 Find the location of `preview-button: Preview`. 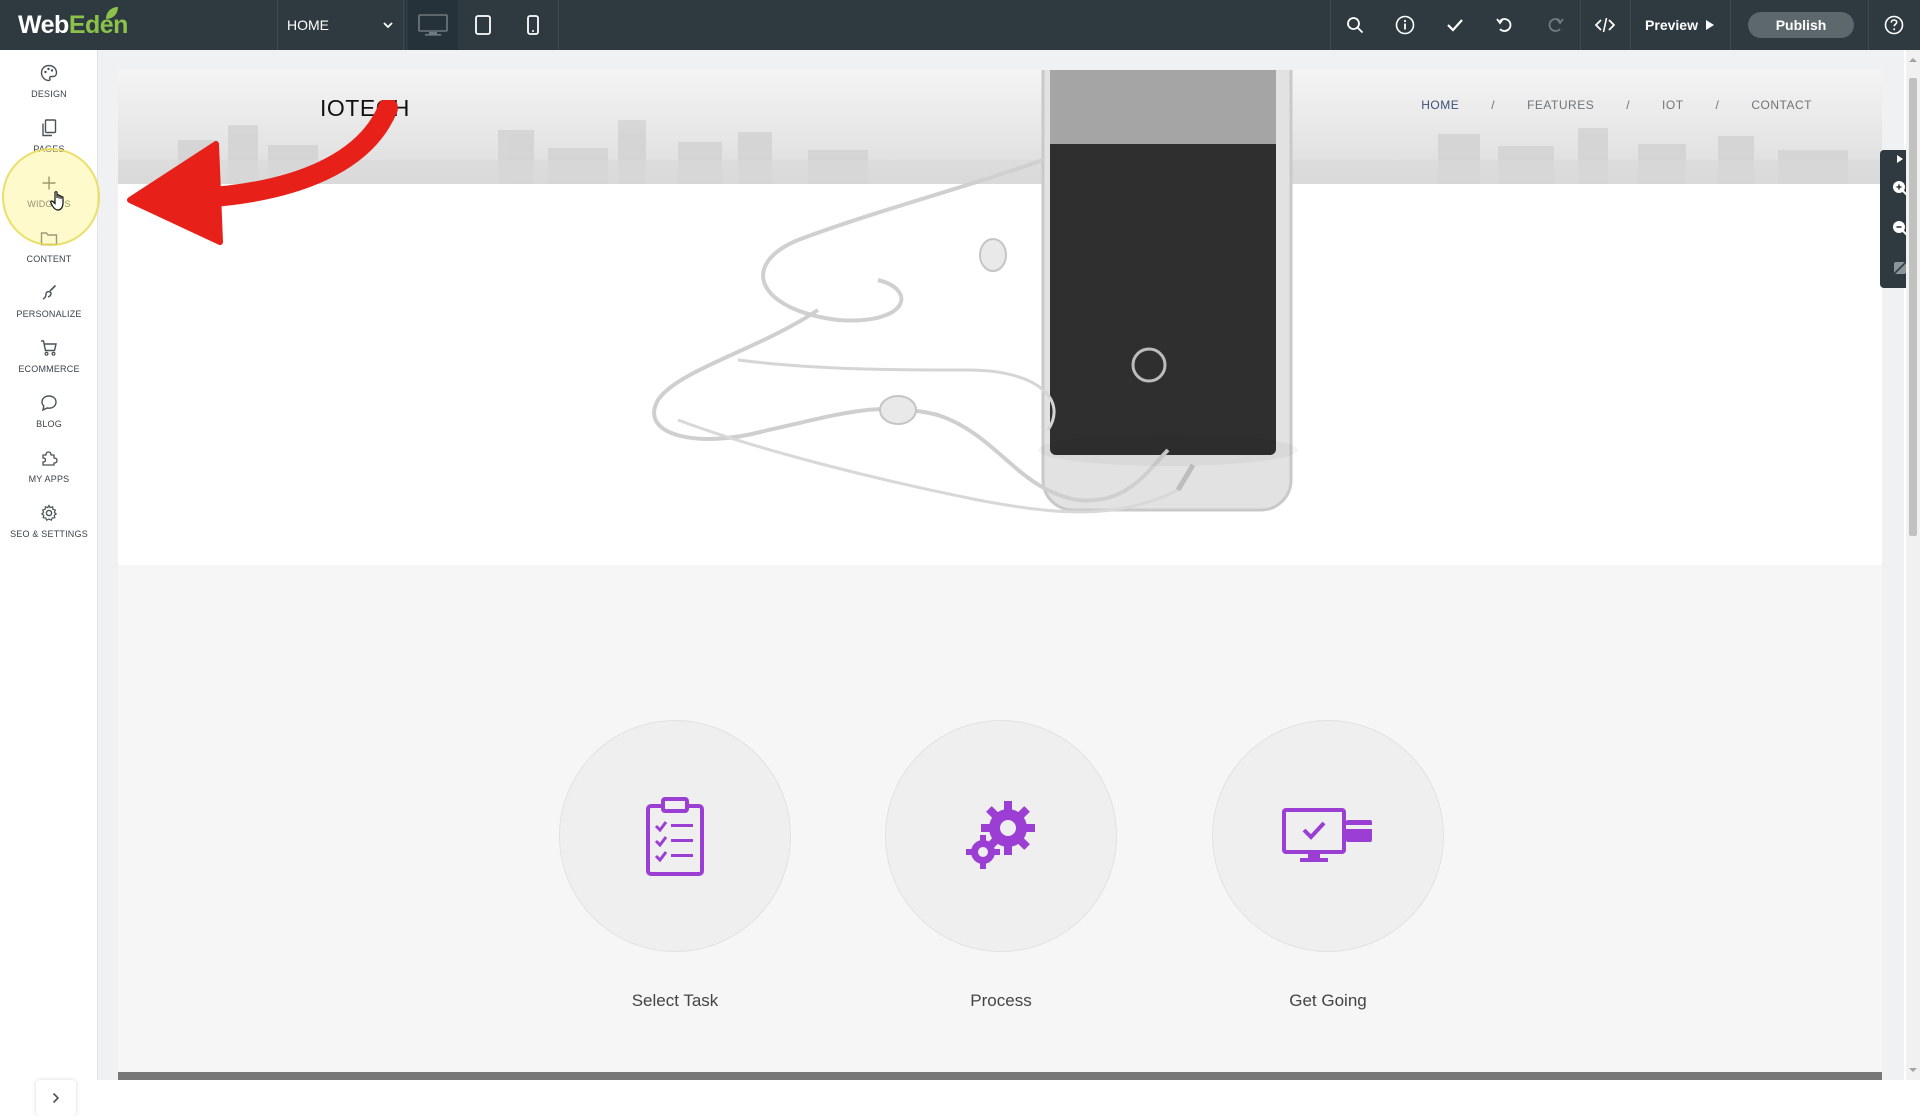

preview-button: Preview is located at coordinates (1680, 25).